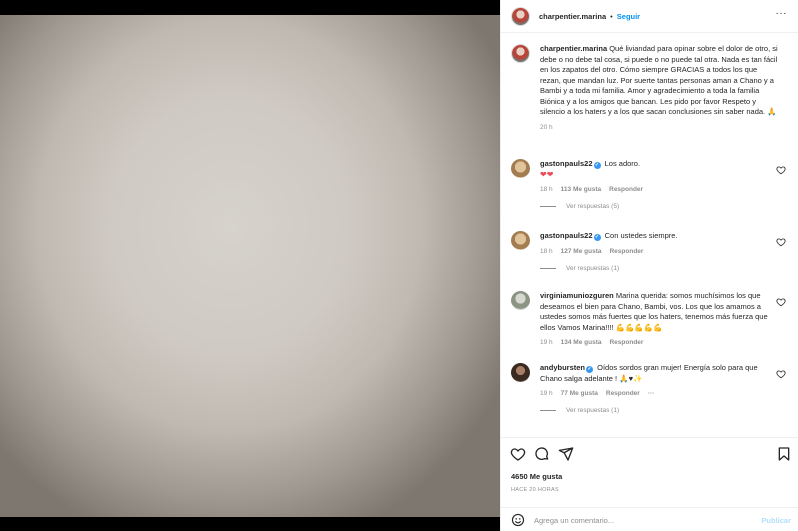  What do you see at coordinates (665, 189) in the screenshot?
I see `comment-meta: 18 h 113 Me gusta Responder` at bounding box center [665, 189].